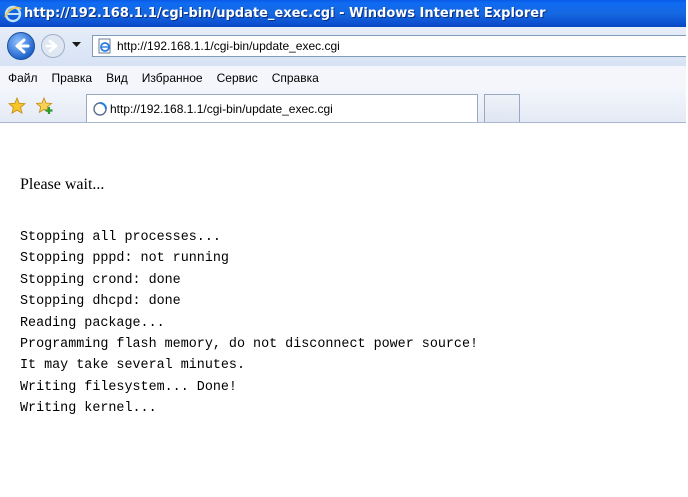 The width and height of the screenshot is (688, 497). What do you see at coordinates (100, 280) in the screenshot?
I see `log-line: Stopping crond: done` at bounding box center [100, 280].